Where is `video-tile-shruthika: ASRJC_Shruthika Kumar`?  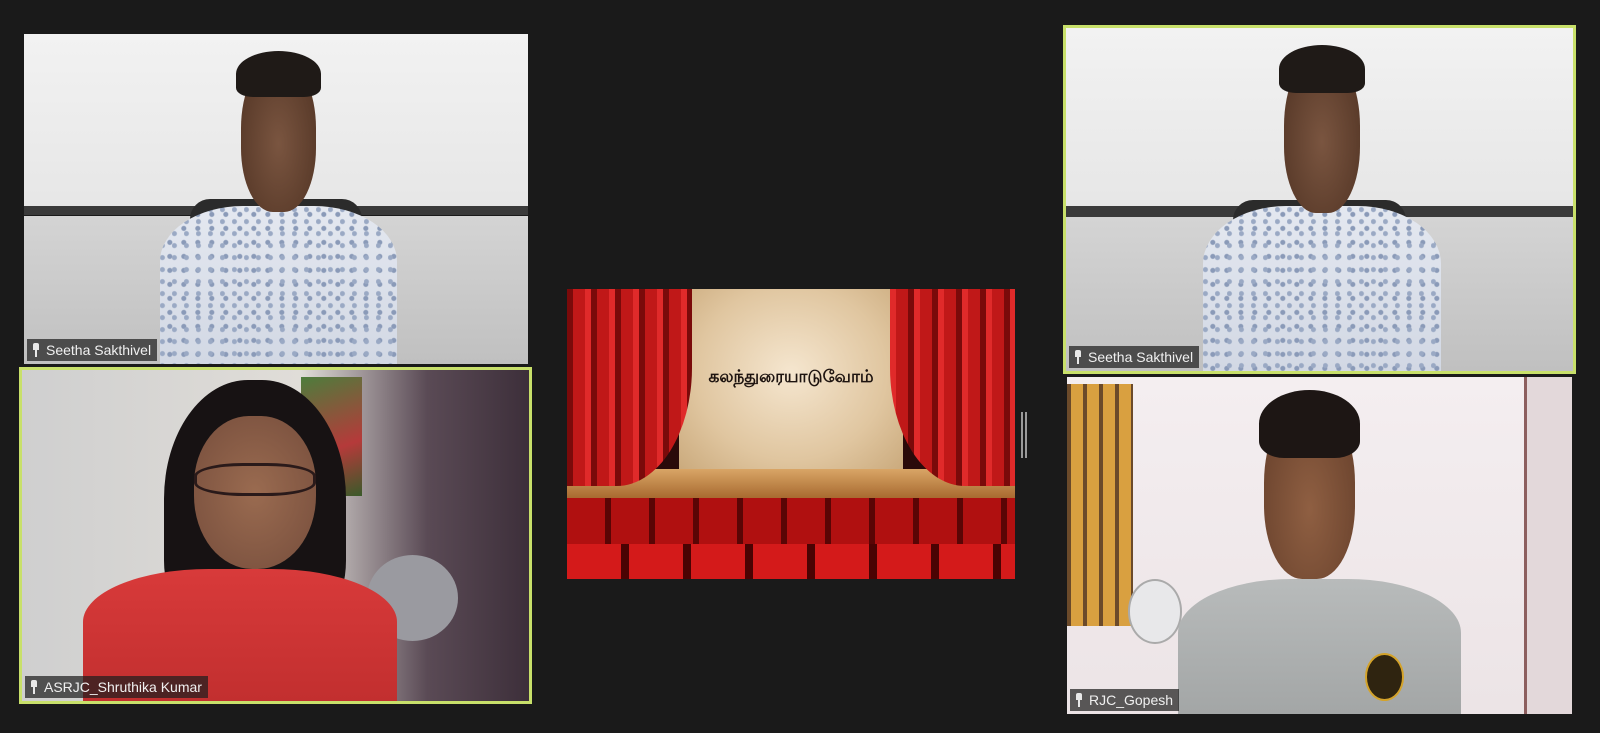
video-tile-shruthika: ASRJC_Shruthika Kumar is located at coordinates (275, 535).